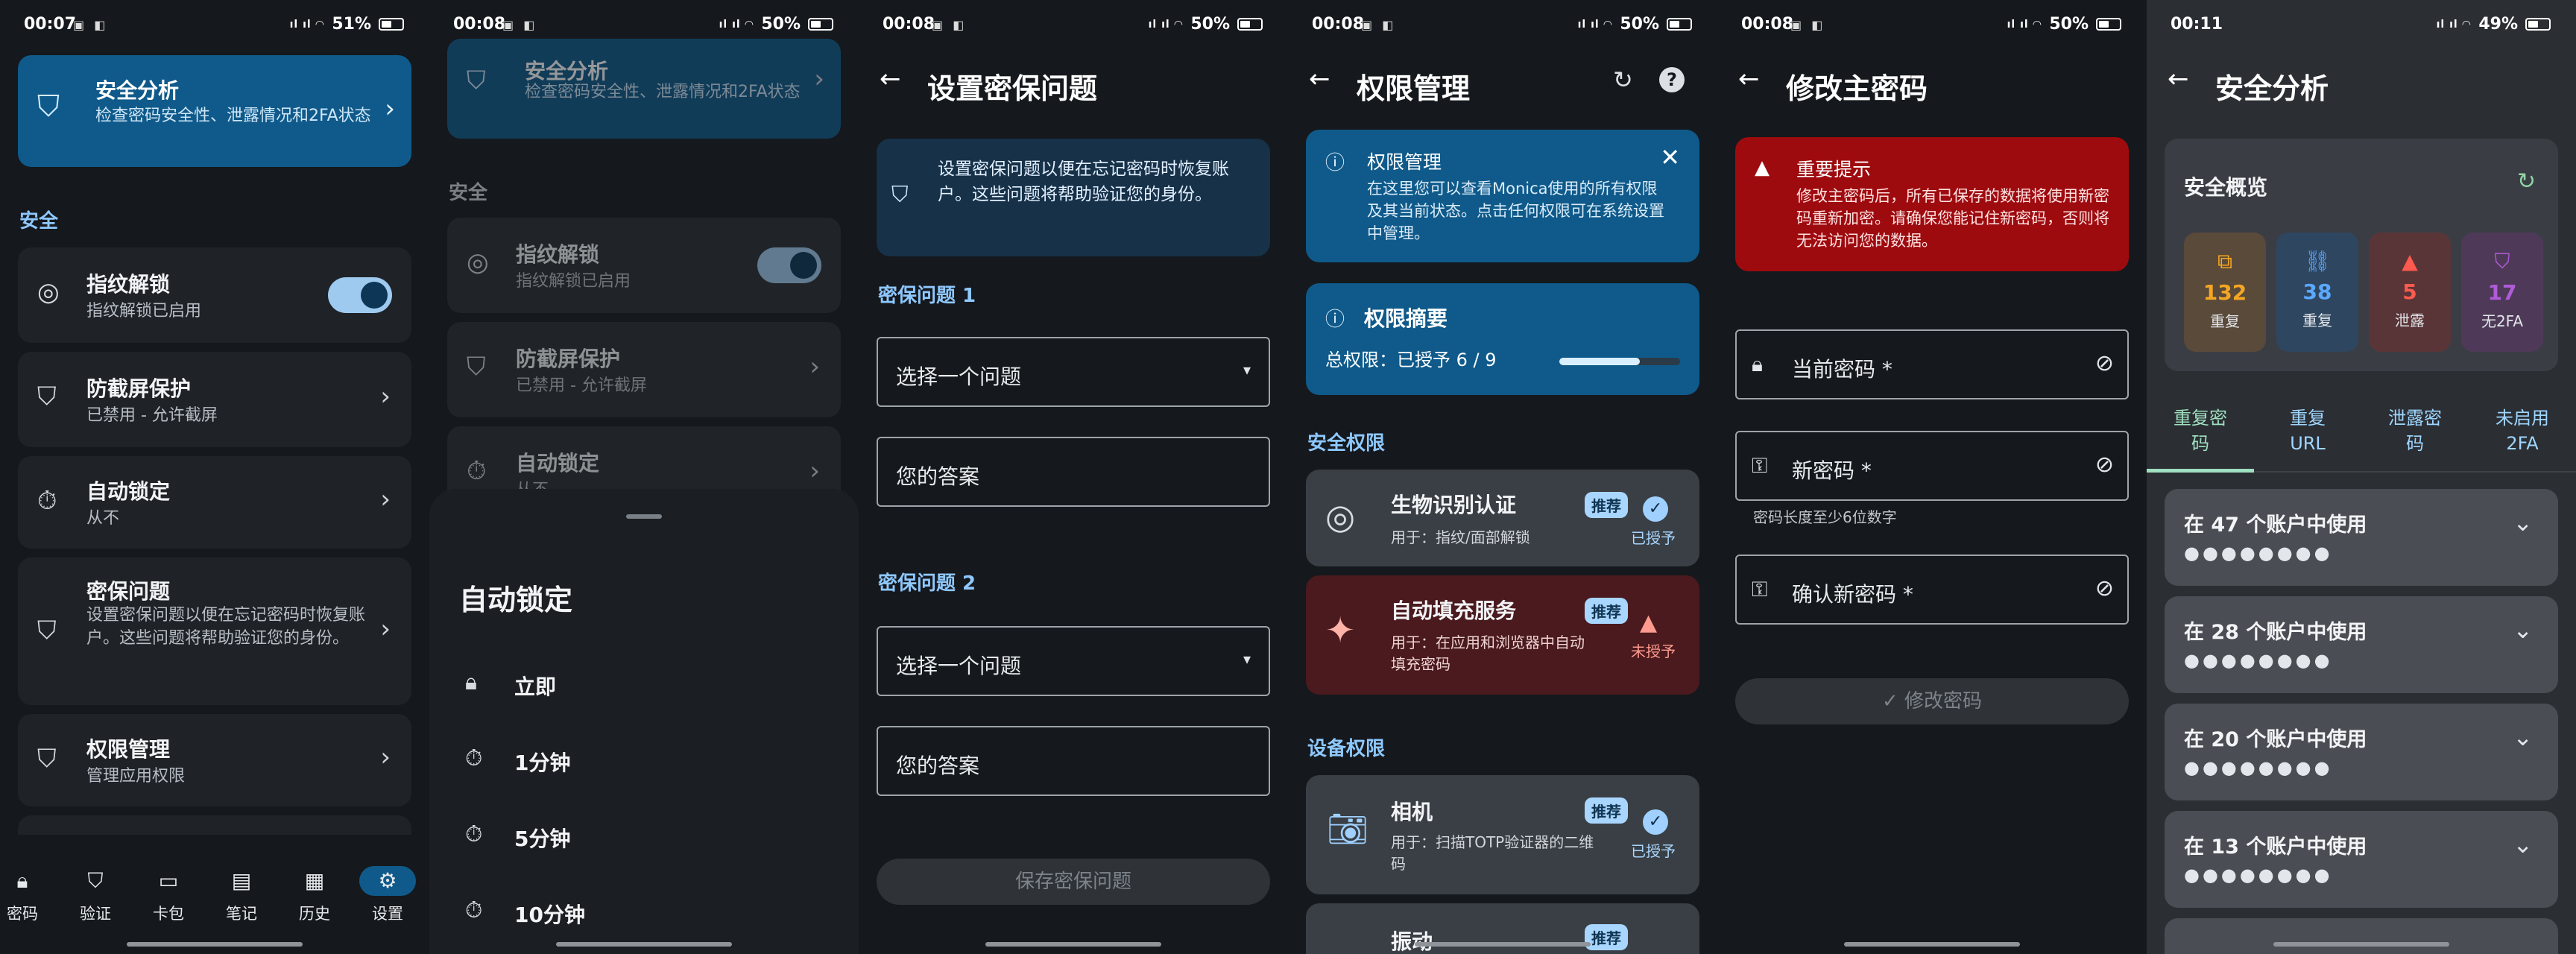  Describe the element at coordinates (1672, 80) in the screenshot. I see `help-icon: ?` at that location.